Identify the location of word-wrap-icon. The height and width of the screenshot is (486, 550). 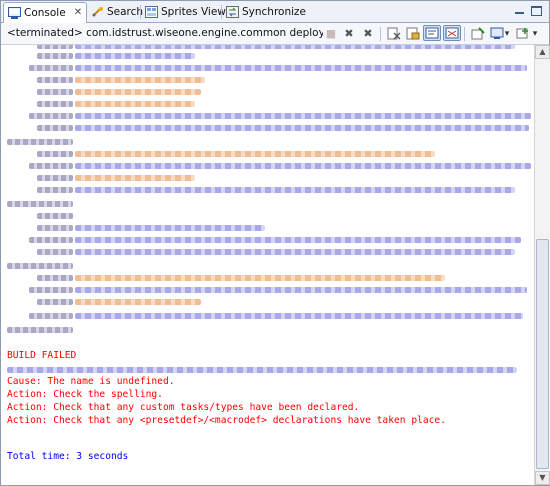
(432, 33).